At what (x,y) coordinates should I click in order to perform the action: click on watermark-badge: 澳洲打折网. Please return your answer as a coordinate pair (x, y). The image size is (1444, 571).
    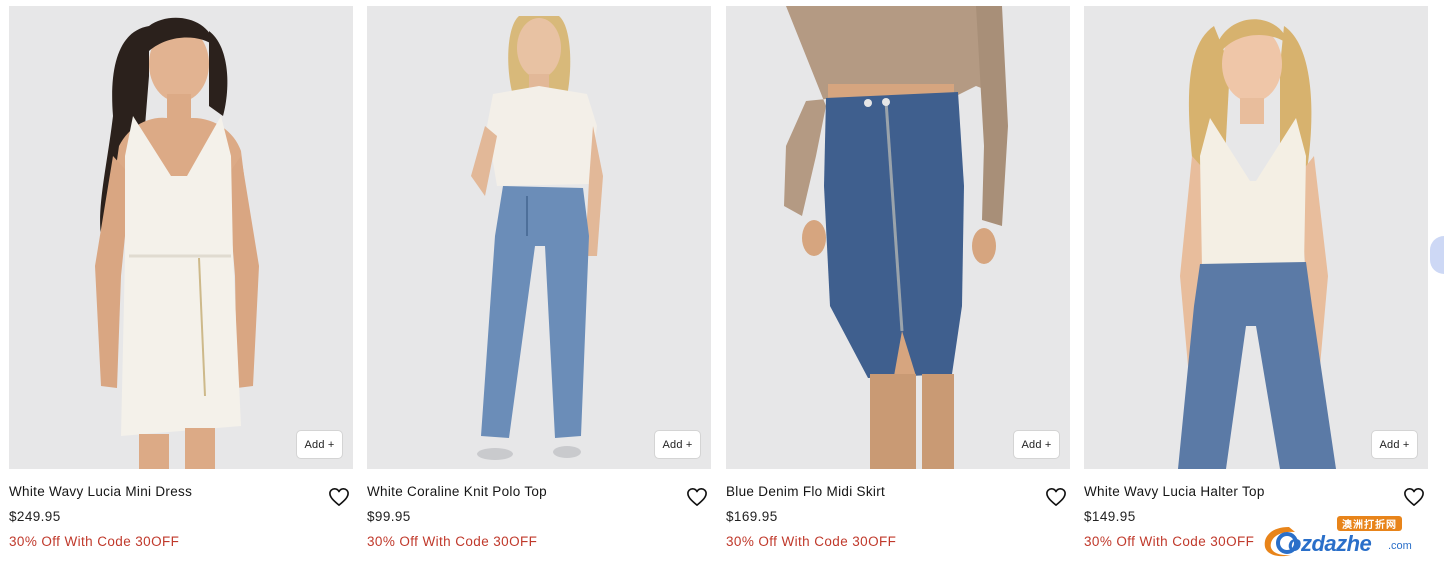
    Looking at the image, I should click on (1369, 523).